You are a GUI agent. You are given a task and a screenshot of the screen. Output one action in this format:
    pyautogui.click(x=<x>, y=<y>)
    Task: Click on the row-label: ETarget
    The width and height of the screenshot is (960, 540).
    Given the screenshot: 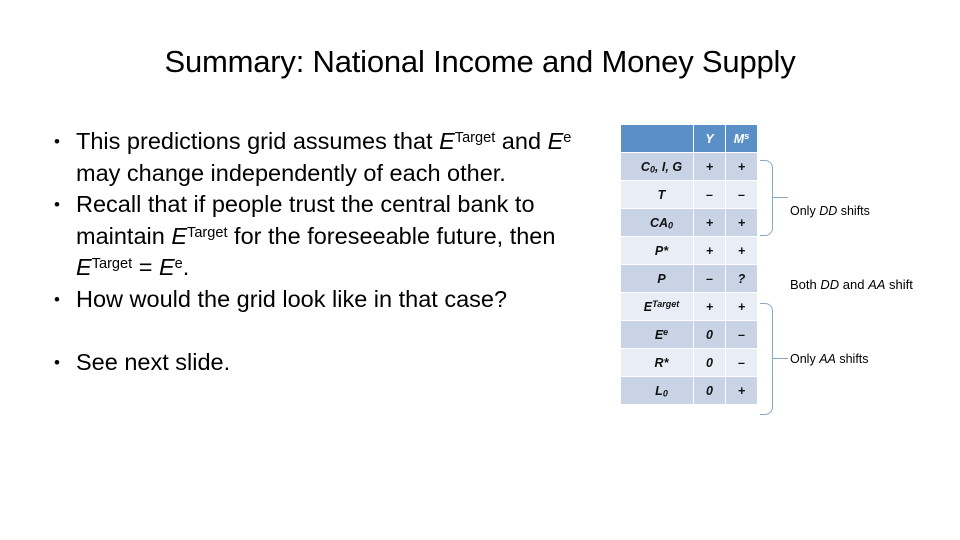 What is the action you would take?
    pyautogui.click(x=657, y=306)
    